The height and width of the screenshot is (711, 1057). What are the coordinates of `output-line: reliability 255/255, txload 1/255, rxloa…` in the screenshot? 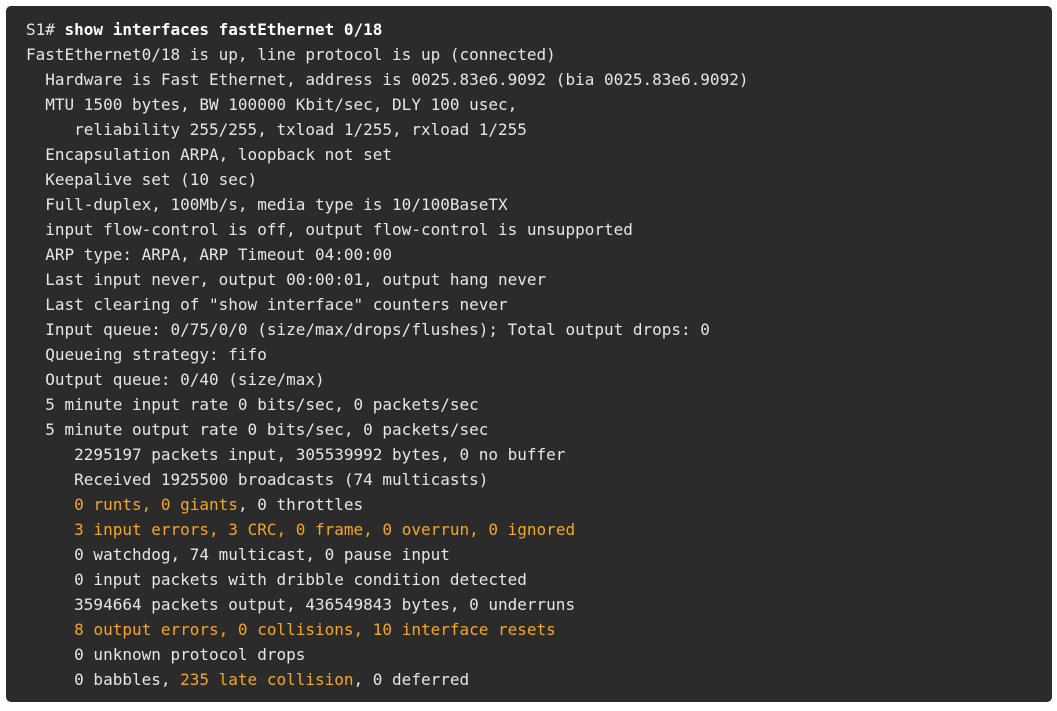 It's located at (539, 129).